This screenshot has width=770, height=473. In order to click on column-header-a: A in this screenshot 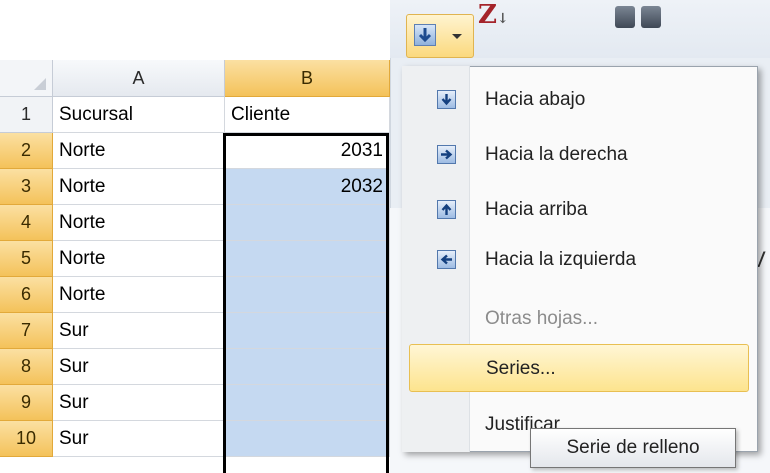, I will do `click(139, 78)`.